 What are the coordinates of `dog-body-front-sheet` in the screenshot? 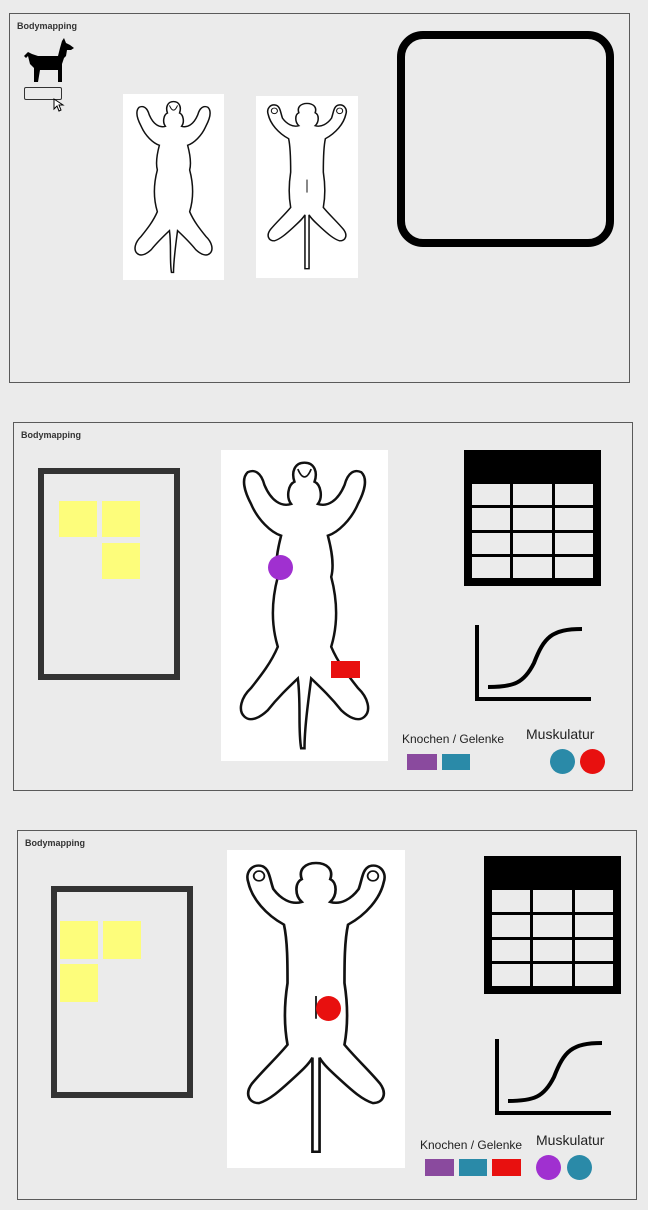 It's located at (307, 187).